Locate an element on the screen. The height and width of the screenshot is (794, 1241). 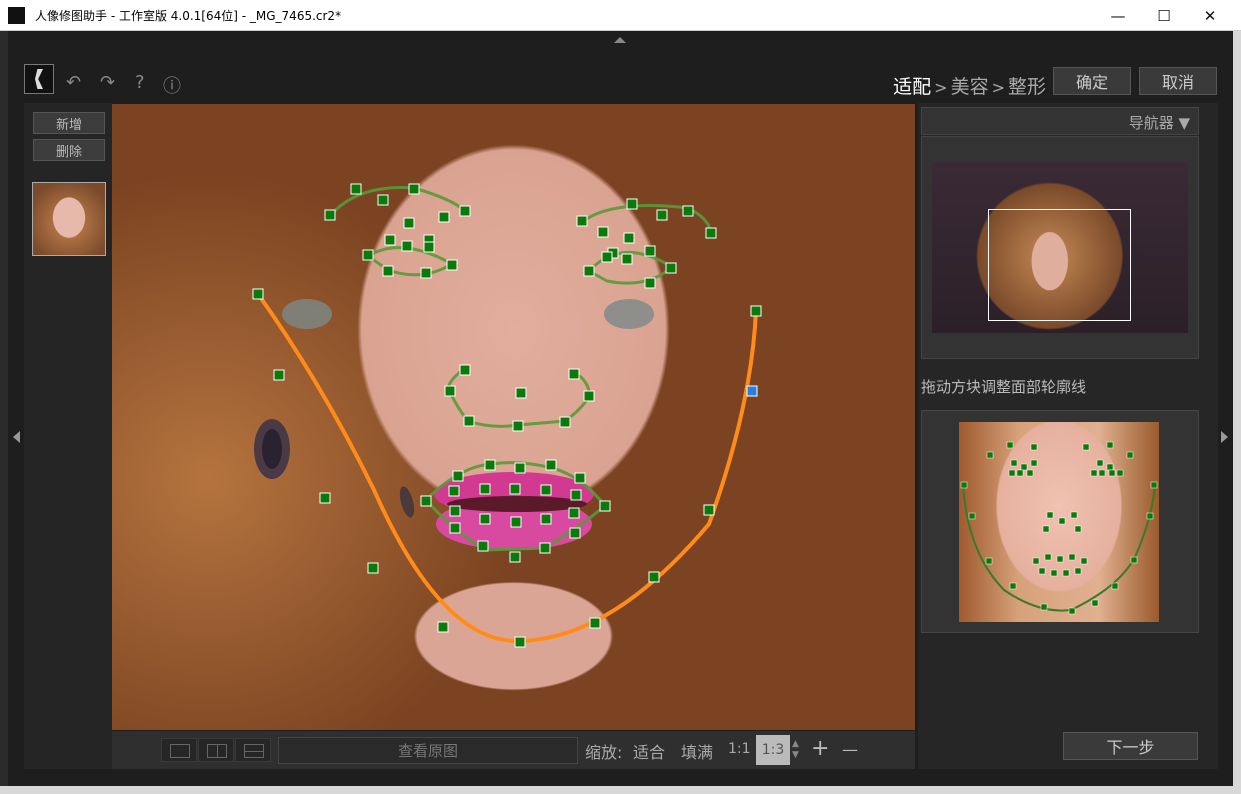
help-icon: ? is located at coordinates (140, 82).